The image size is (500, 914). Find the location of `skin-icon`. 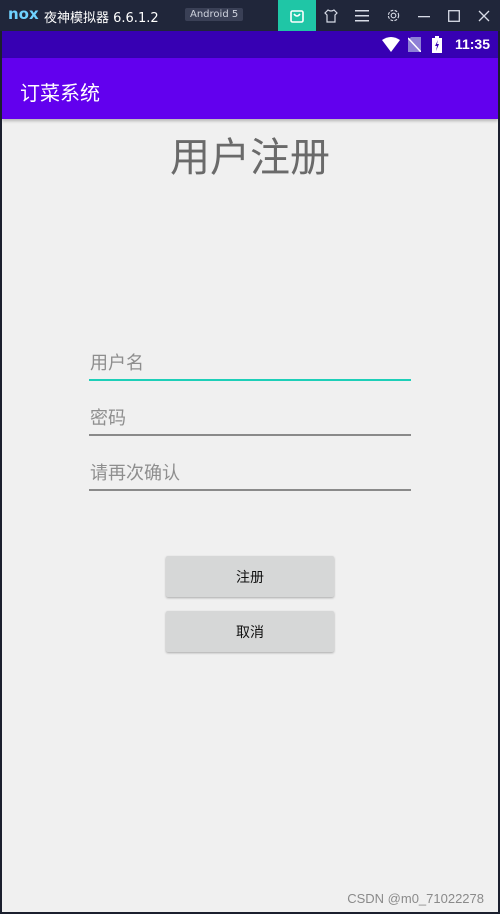

skin-icon is located at coordinates (331, 15).